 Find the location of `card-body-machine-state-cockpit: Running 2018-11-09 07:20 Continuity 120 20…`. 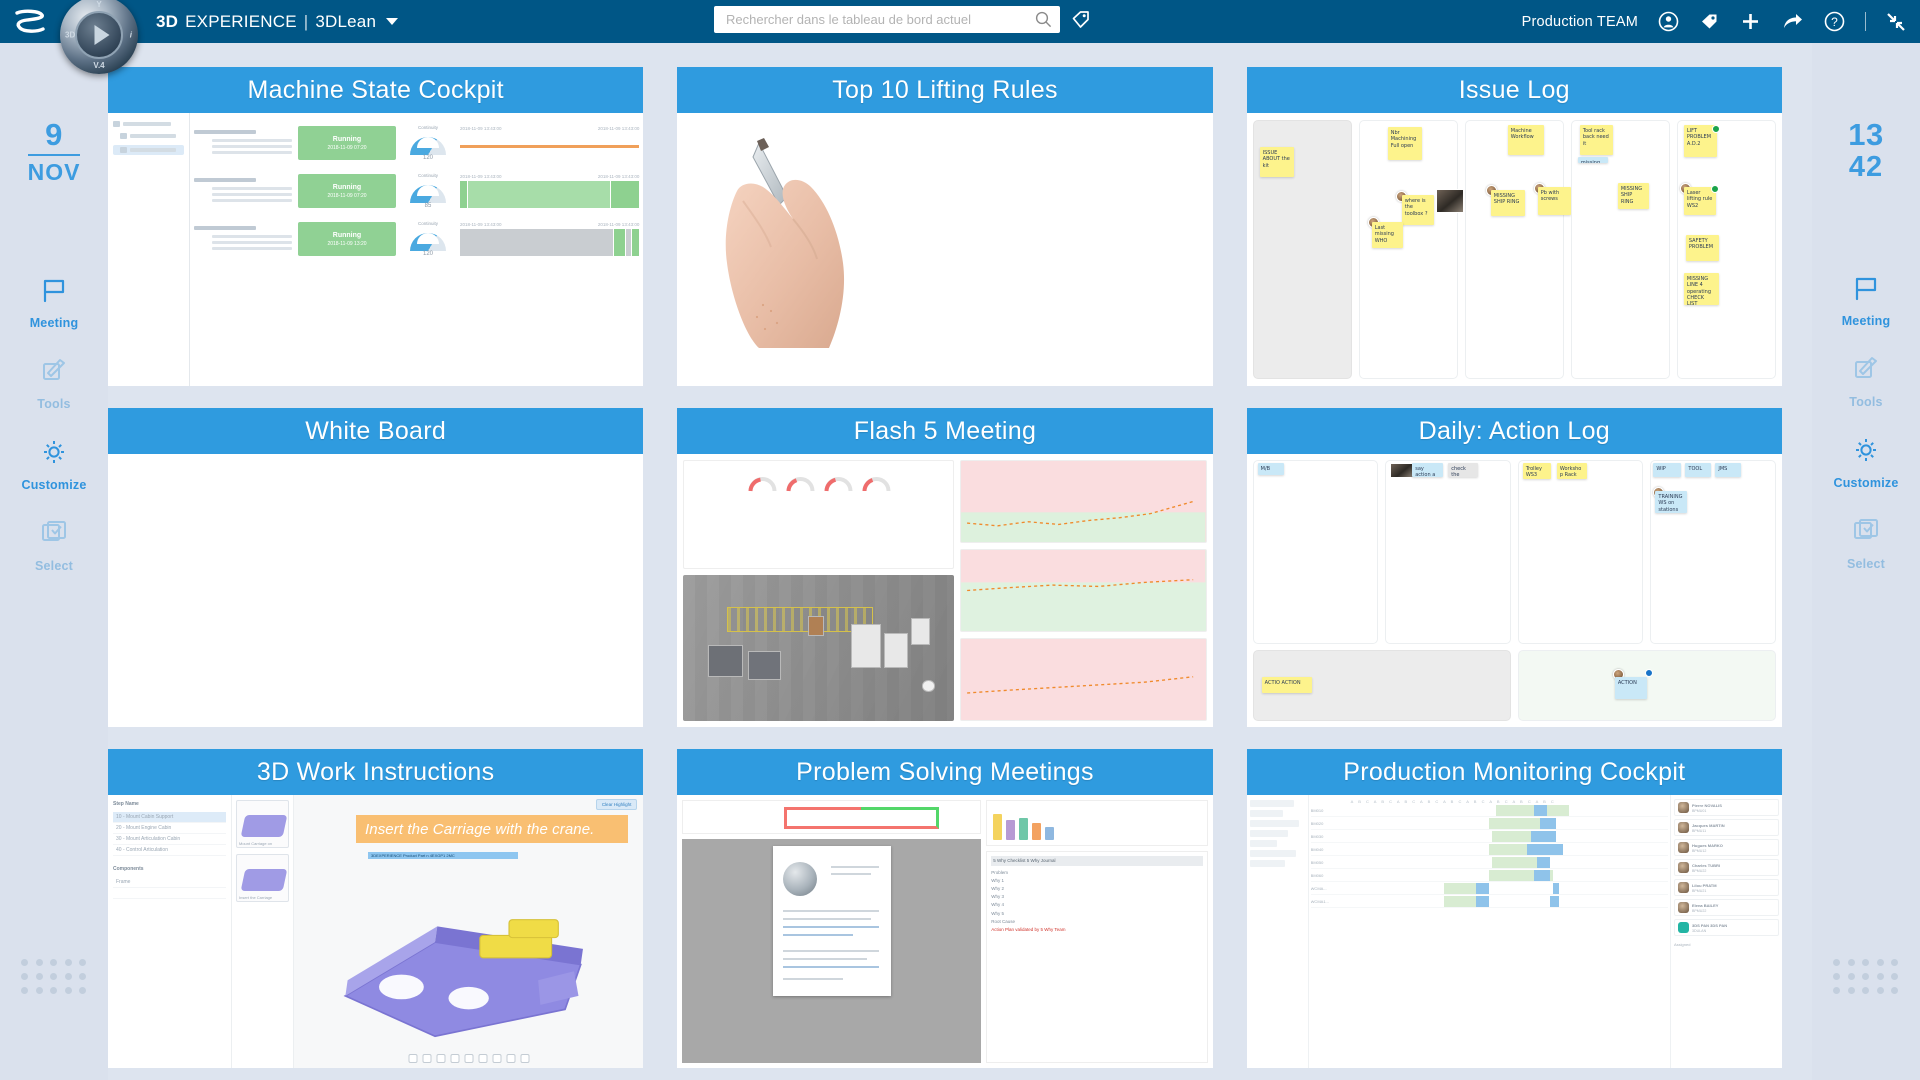

card-body-machine-state-cockpit: Running 2018-11-09 07:20 Continuity 120 20… is located at coordinates (376, 249).